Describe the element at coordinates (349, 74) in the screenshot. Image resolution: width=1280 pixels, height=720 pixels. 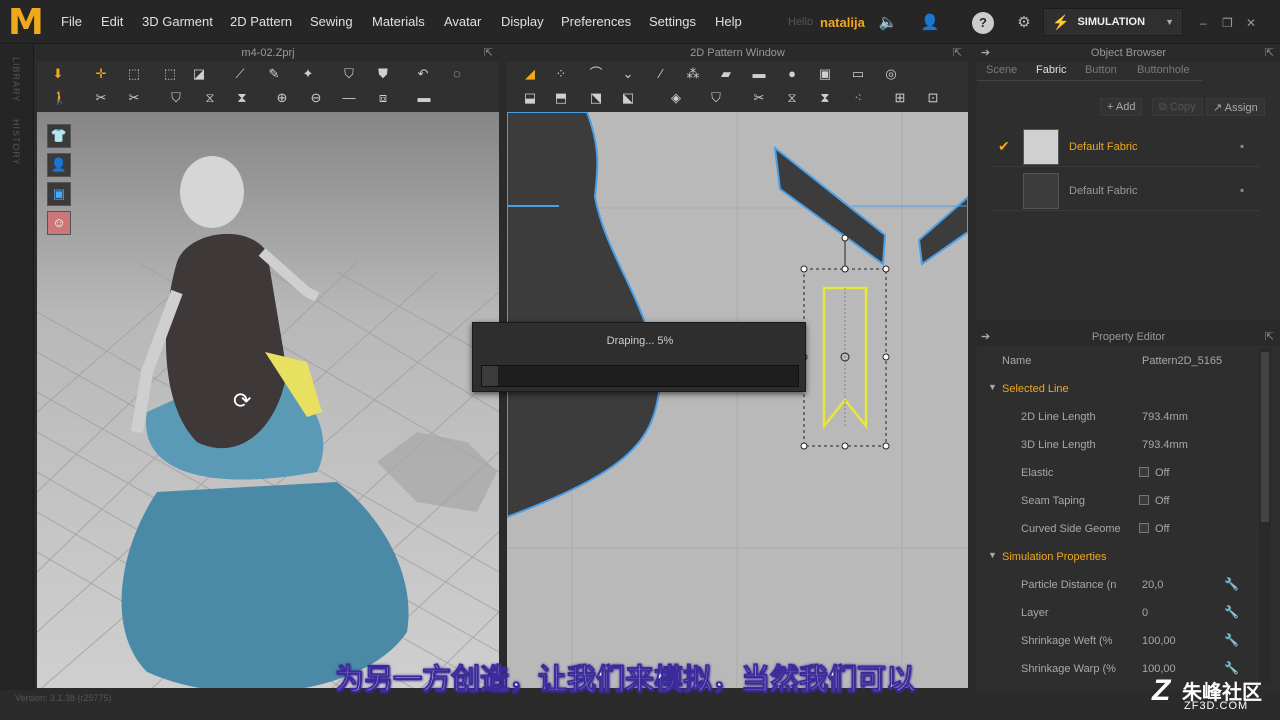
I see `tshirt-icon: ⛉` at that location.